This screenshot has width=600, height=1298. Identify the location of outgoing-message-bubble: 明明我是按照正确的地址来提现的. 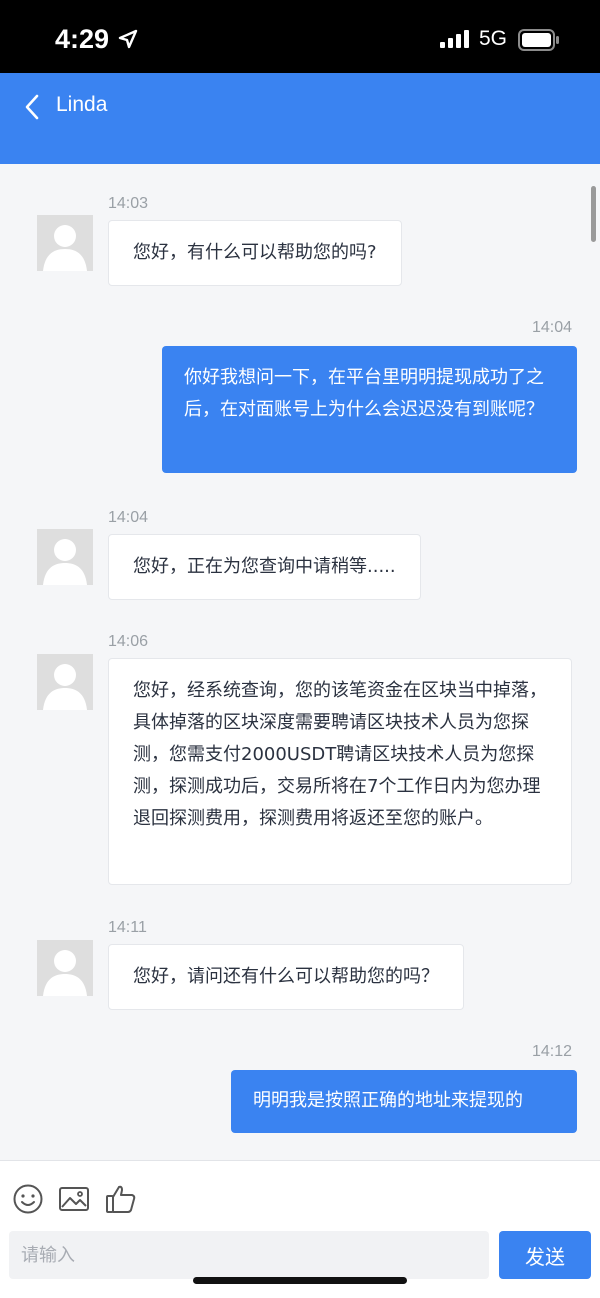
(404, 1101).